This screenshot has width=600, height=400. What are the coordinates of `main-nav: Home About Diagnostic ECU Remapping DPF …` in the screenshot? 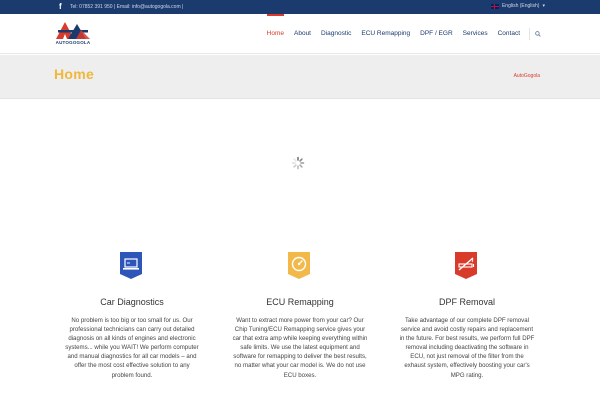 It's located at (404, 34).